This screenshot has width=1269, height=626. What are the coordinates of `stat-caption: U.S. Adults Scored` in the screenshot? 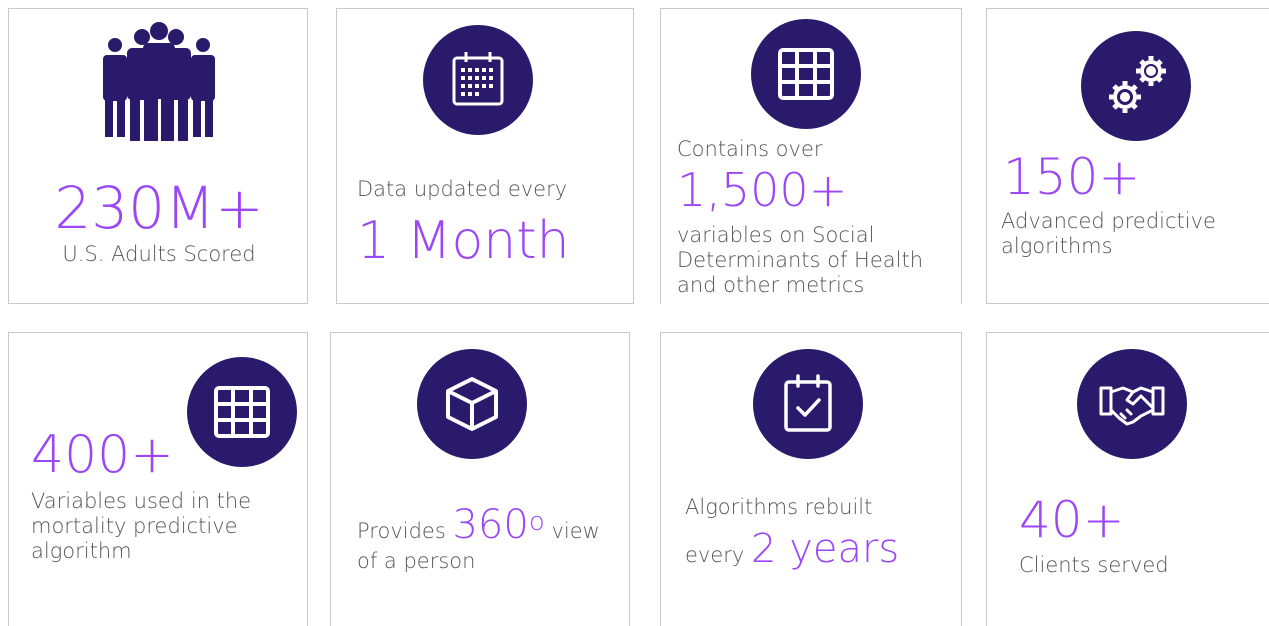 It's located at (159, 254).